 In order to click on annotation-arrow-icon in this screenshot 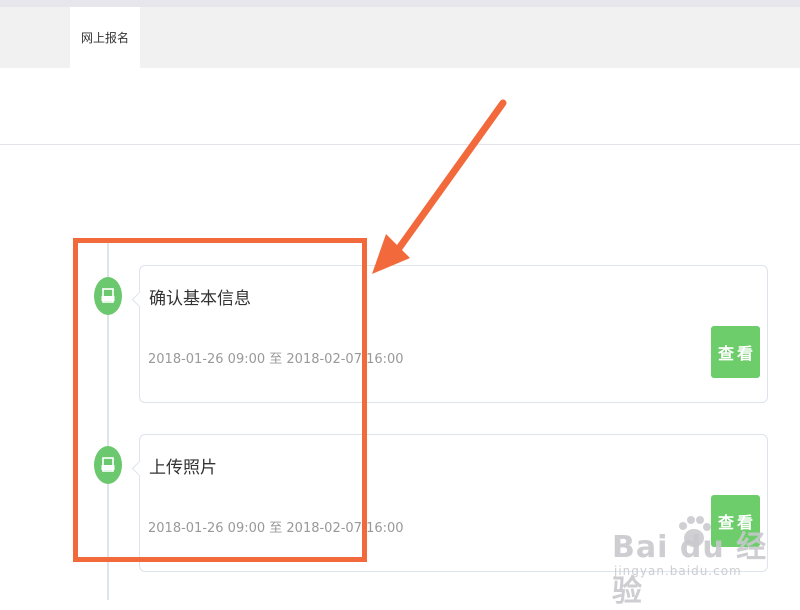, I will do `click(439, 186)`.